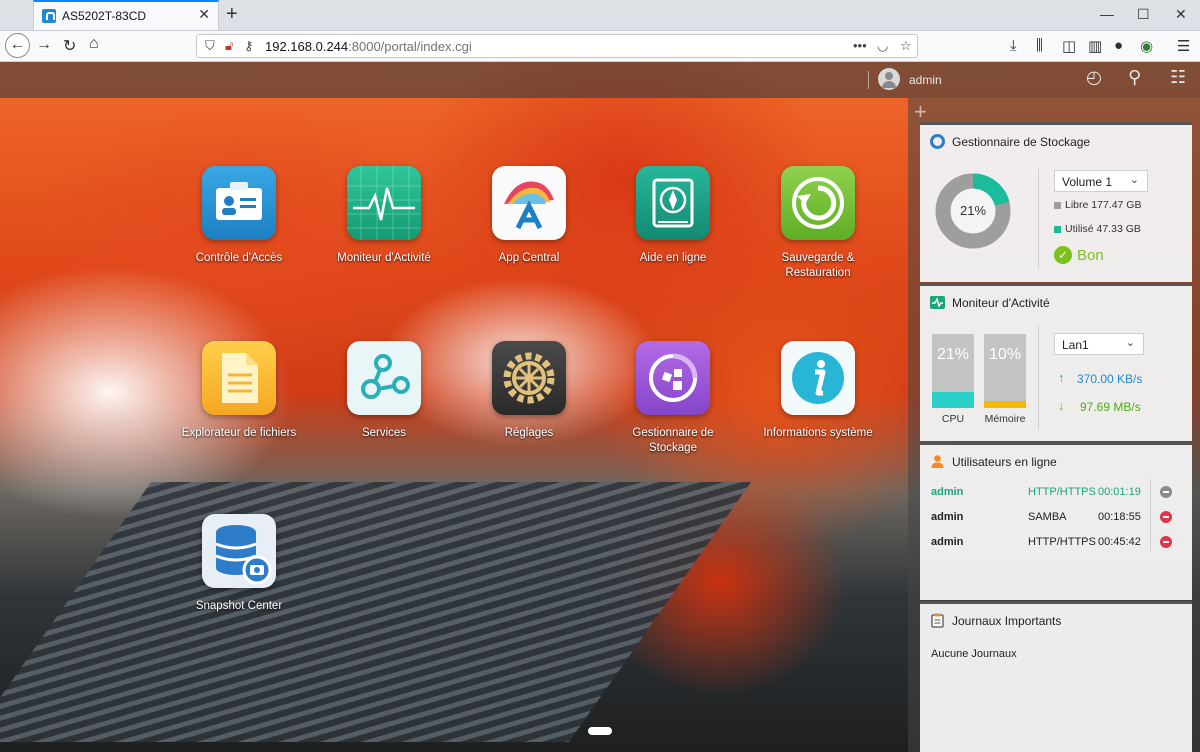 Image resolution: width=1200 pixels, height=752 pixels. I want to click on url-path: :8000/portal/index.cgi, so click(410, 46).